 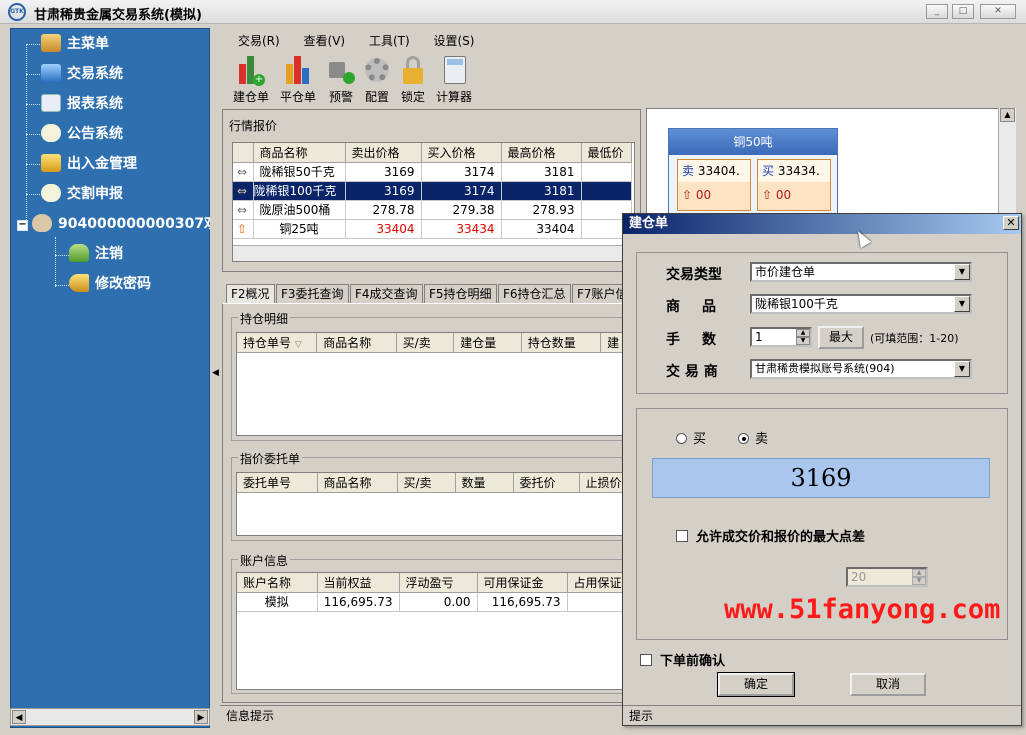 I want to click on radio-sell-icon, so click(x=743, y=438).